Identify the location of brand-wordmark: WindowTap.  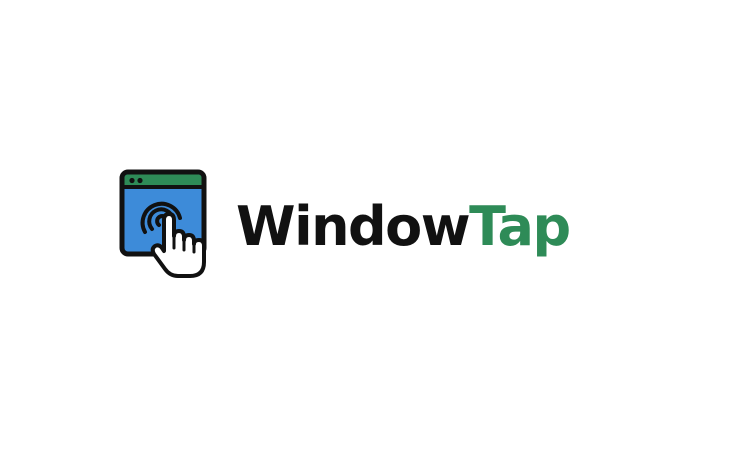
(403, 227).